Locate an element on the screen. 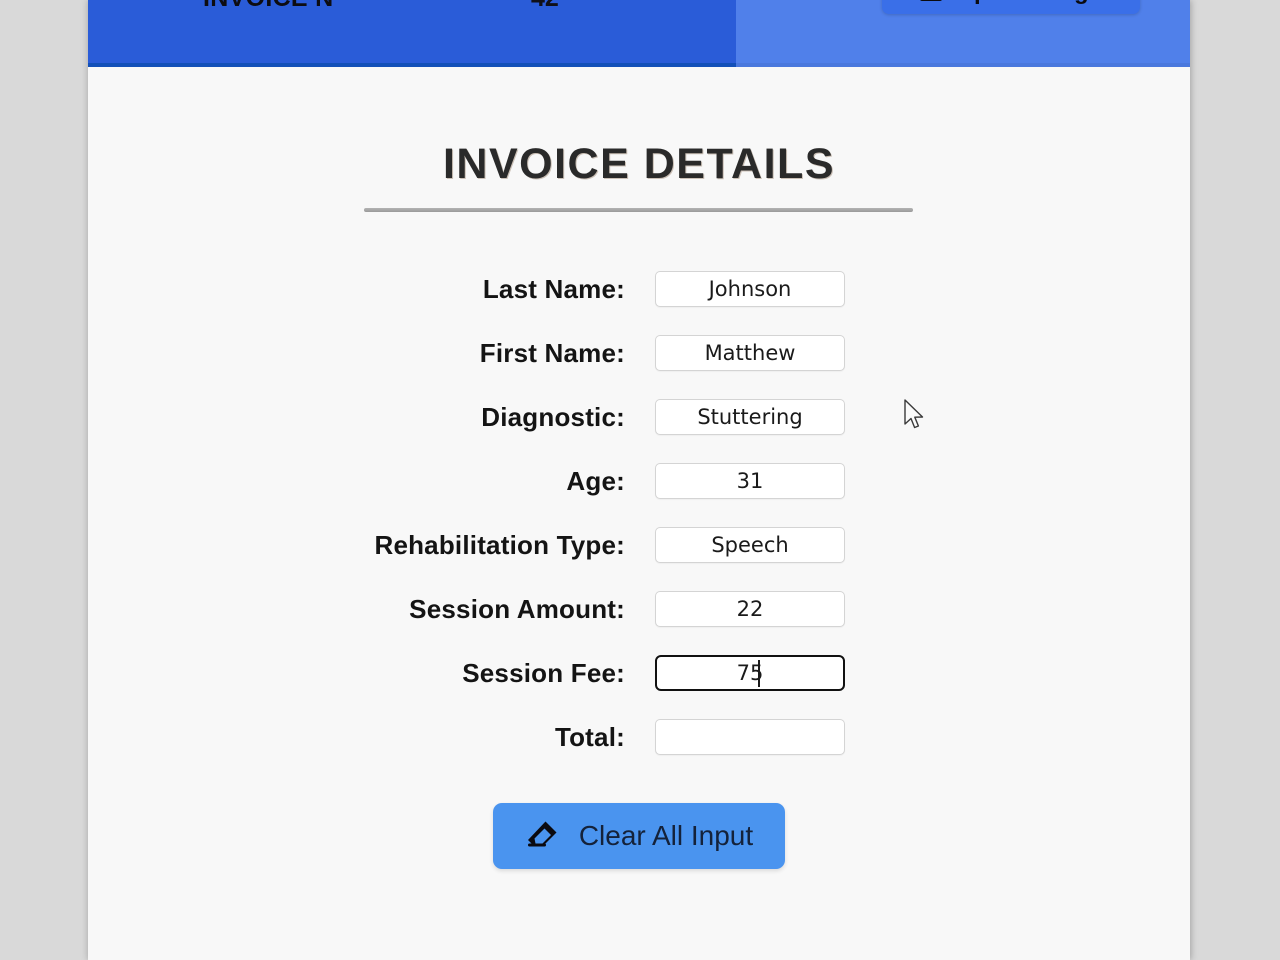 The image size is (1280, 960). upload-logo-button: Upload Logo is located at coordinates (1011, 7).